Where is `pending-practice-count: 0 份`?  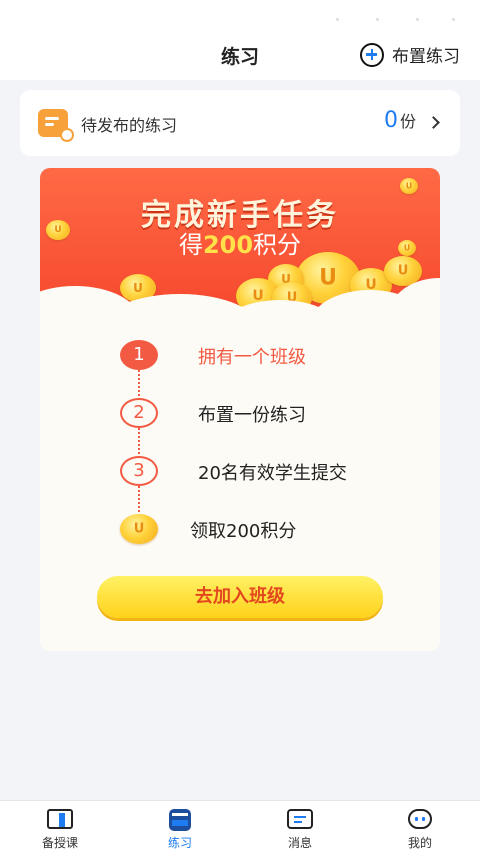
pending-practice-count: 0 份 is located at coordinates (400, 120).